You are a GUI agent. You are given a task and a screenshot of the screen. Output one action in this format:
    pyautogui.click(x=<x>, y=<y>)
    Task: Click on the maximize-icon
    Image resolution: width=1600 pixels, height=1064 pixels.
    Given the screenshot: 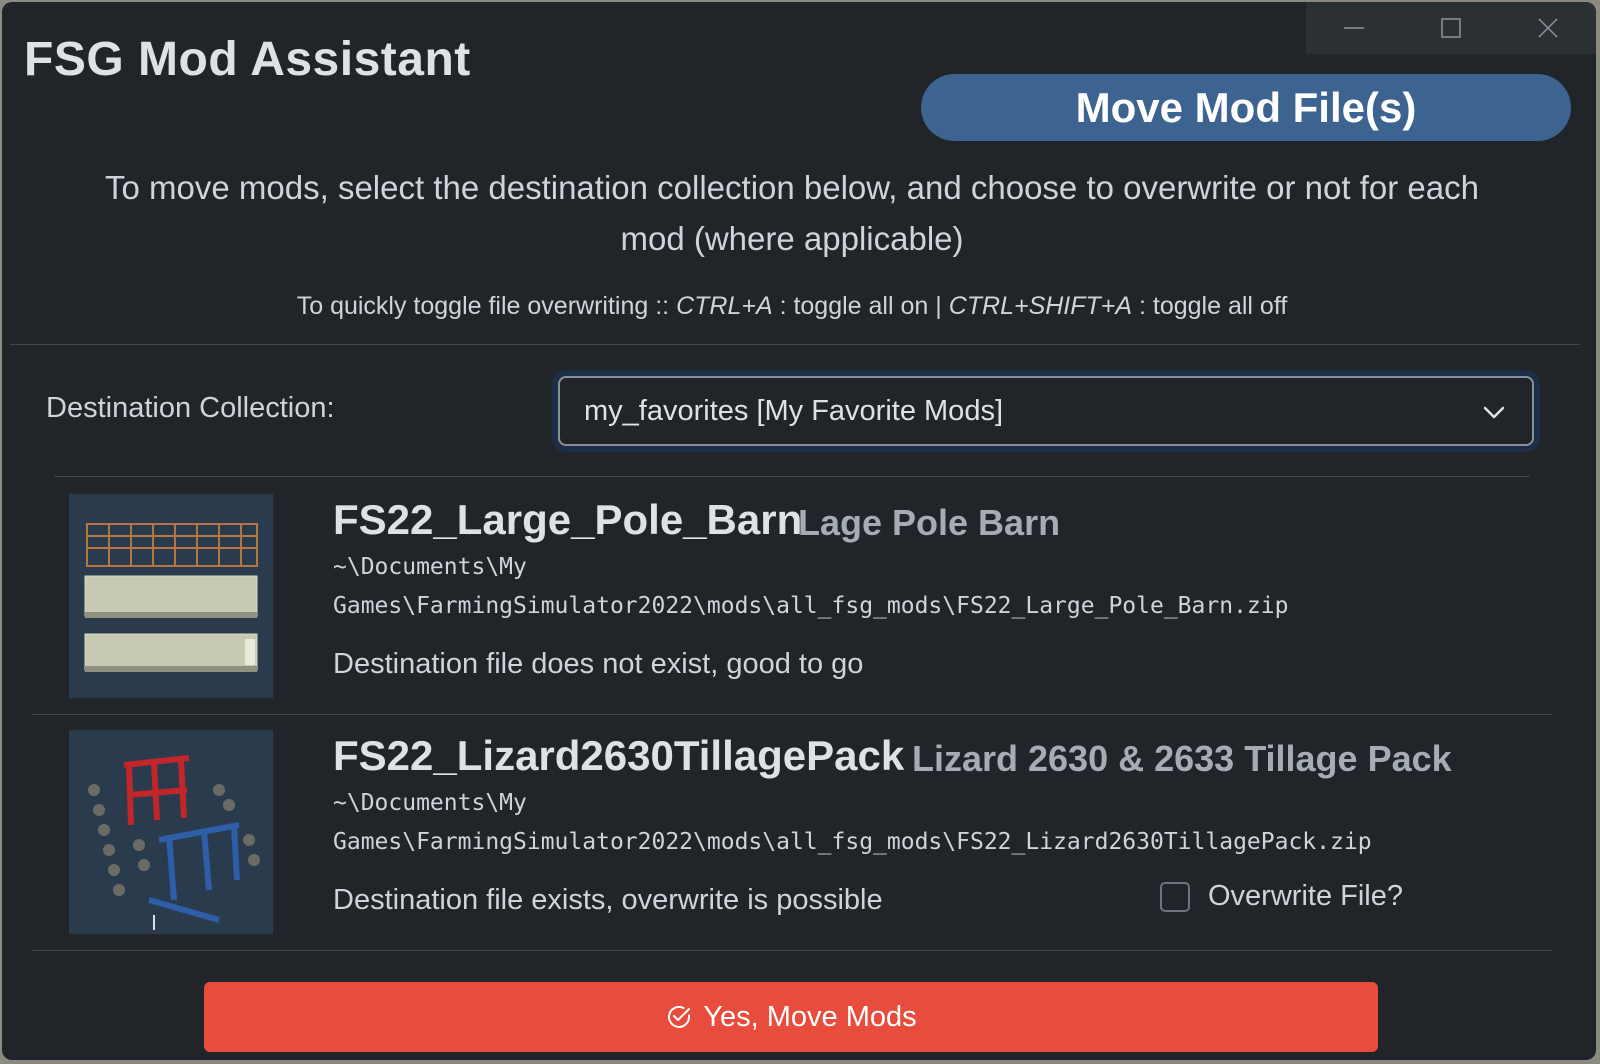 What is the action you would take?
    pyautogui.click(x=1451, y=28)
    